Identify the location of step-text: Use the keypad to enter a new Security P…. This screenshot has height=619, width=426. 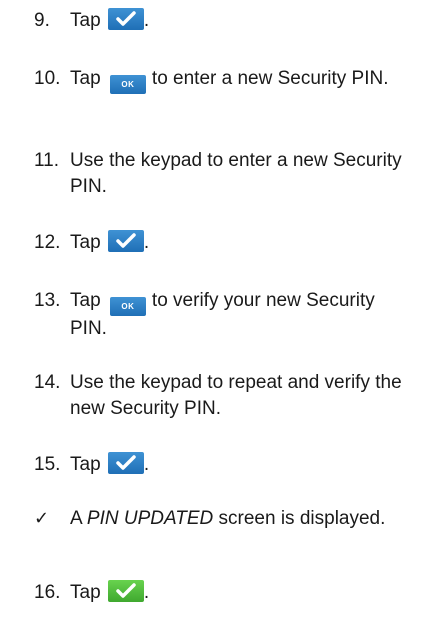
(236, 173).